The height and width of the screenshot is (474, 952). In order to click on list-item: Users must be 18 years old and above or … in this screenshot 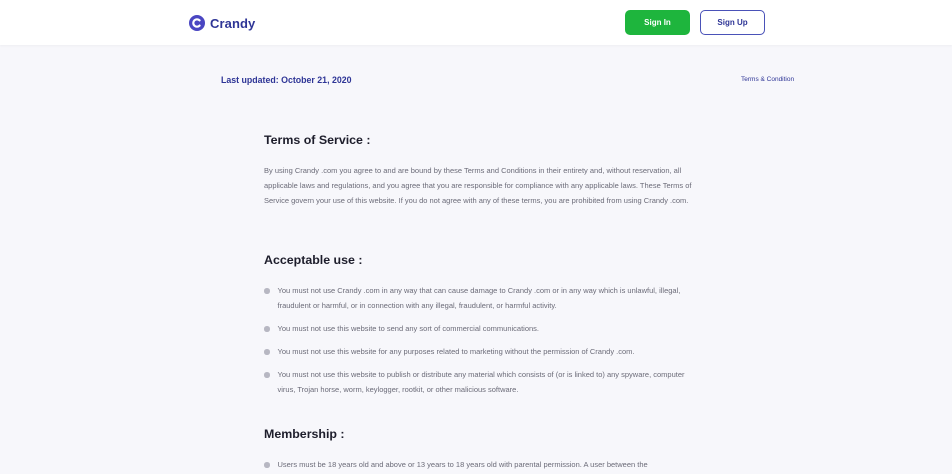, I will do `click(484, 464)`.